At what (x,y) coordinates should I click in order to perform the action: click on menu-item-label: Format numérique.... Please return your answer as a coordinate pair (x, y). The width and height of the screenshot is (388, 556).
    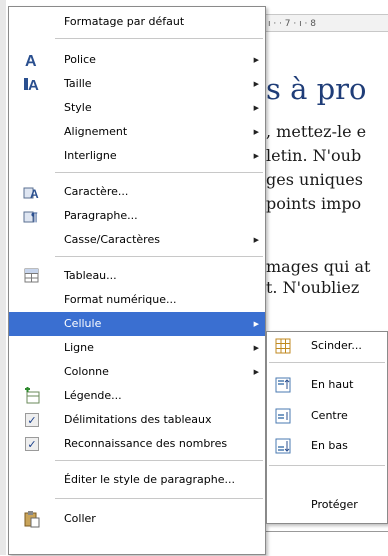
    Looking at the image, I should click on (120, 299).